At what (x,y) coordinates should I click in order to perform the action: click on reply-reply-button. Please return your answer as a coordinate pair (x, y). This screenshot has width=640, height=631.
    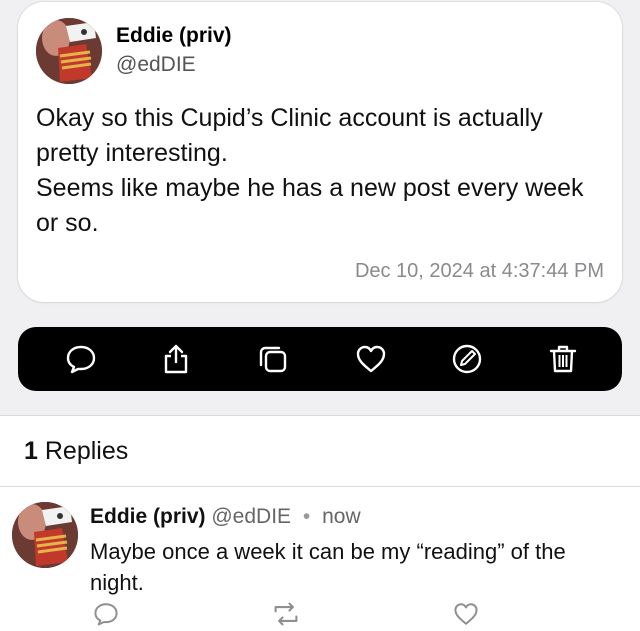
    Looking at the image, I should click on (106, 614).